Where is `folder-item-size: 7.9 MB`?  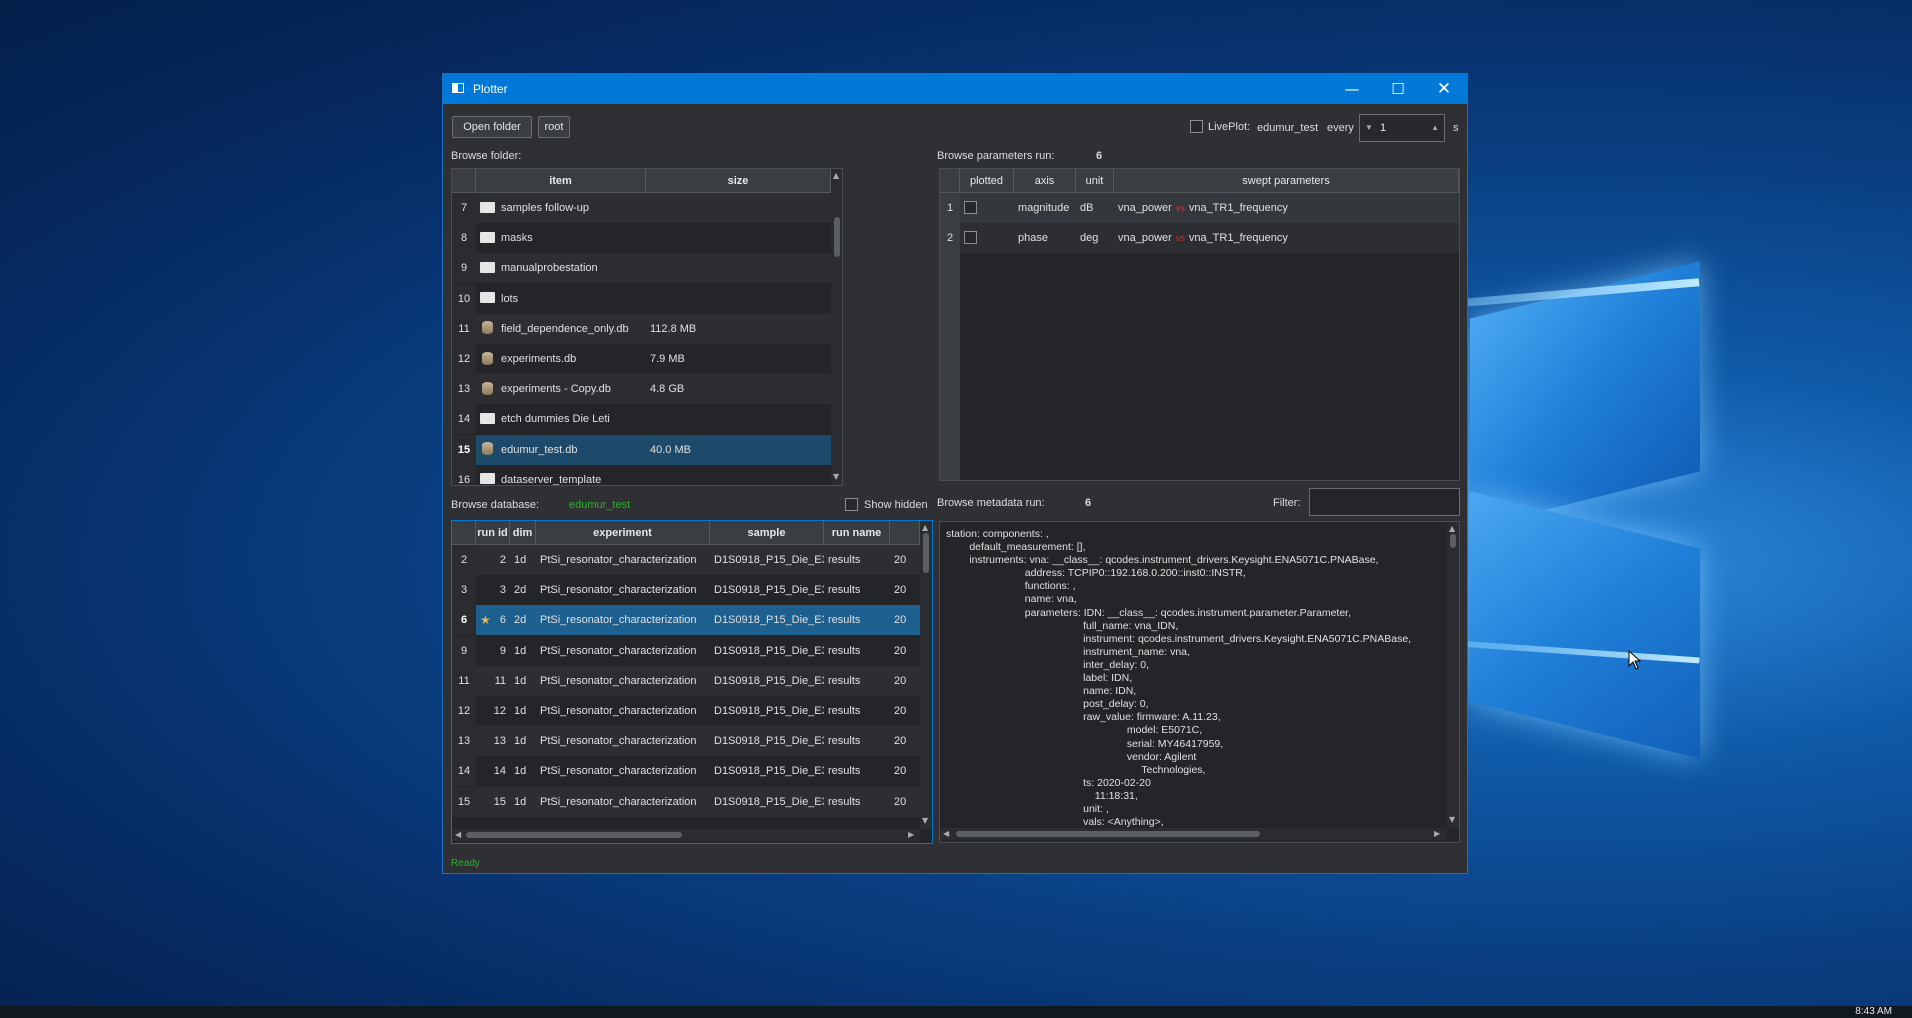 folder-item-size: 7.9 MB is located at coordinates (667, 359).